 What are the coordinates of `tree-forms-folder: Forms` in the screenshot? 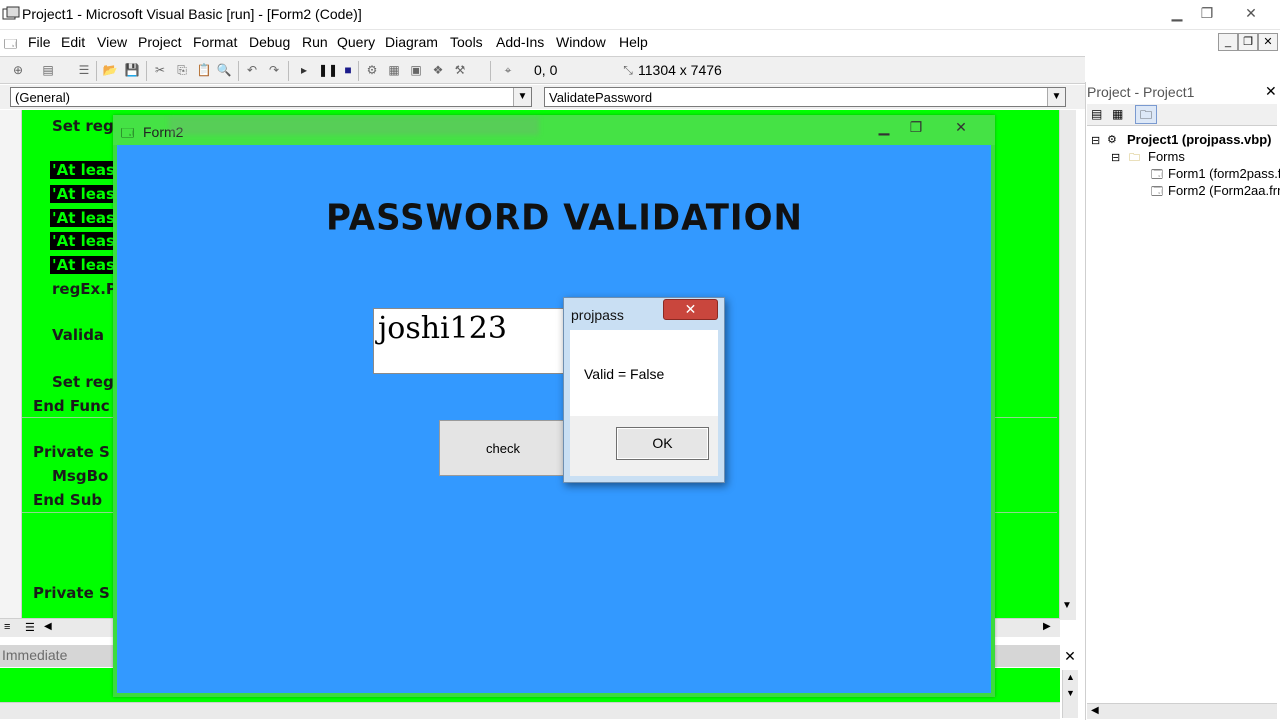 It's located at (1166, 156).